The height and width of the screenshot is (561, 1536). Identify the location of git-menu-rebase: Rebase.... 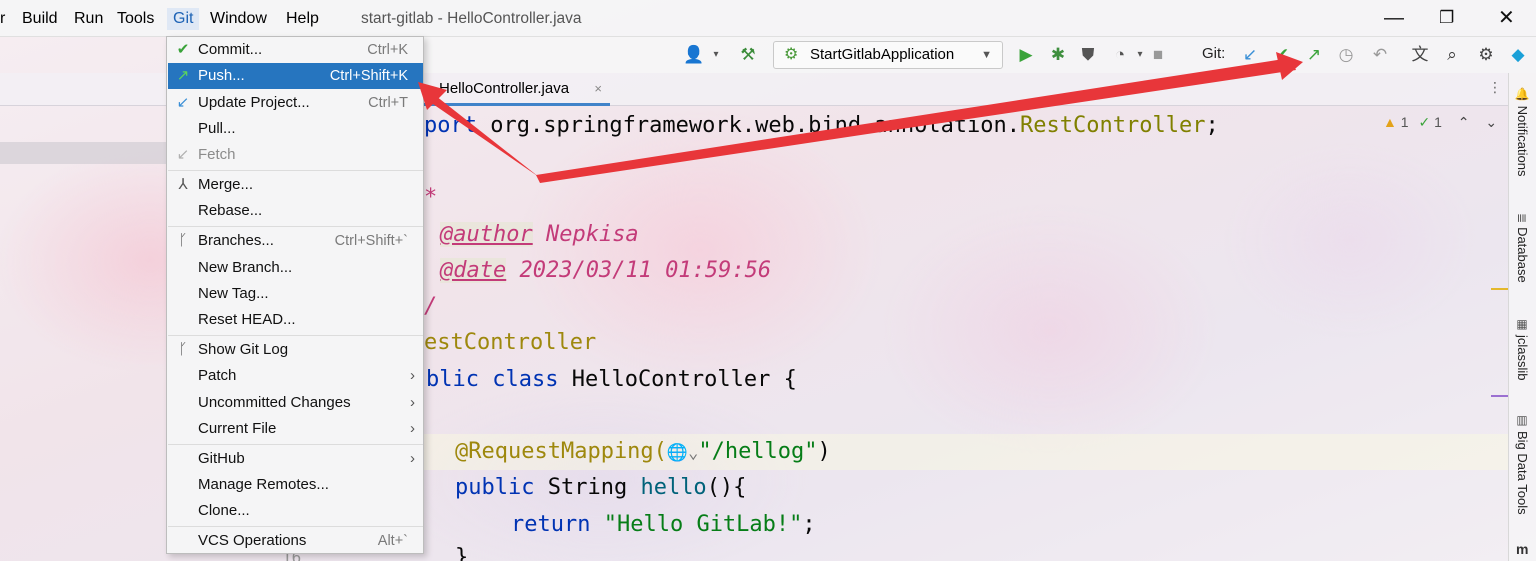
(295, 211).